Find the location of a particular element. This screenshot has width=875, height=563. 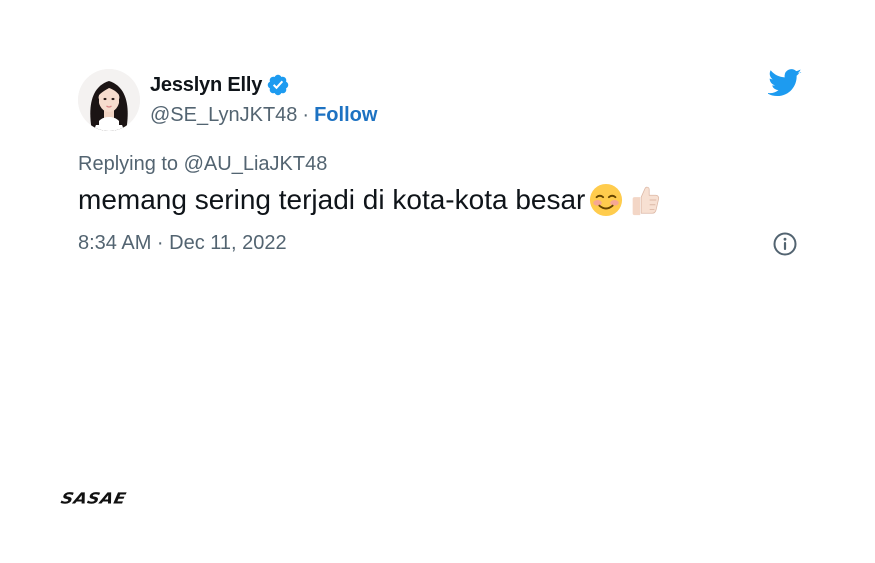

info-icon is located at coordinates (785, 244).